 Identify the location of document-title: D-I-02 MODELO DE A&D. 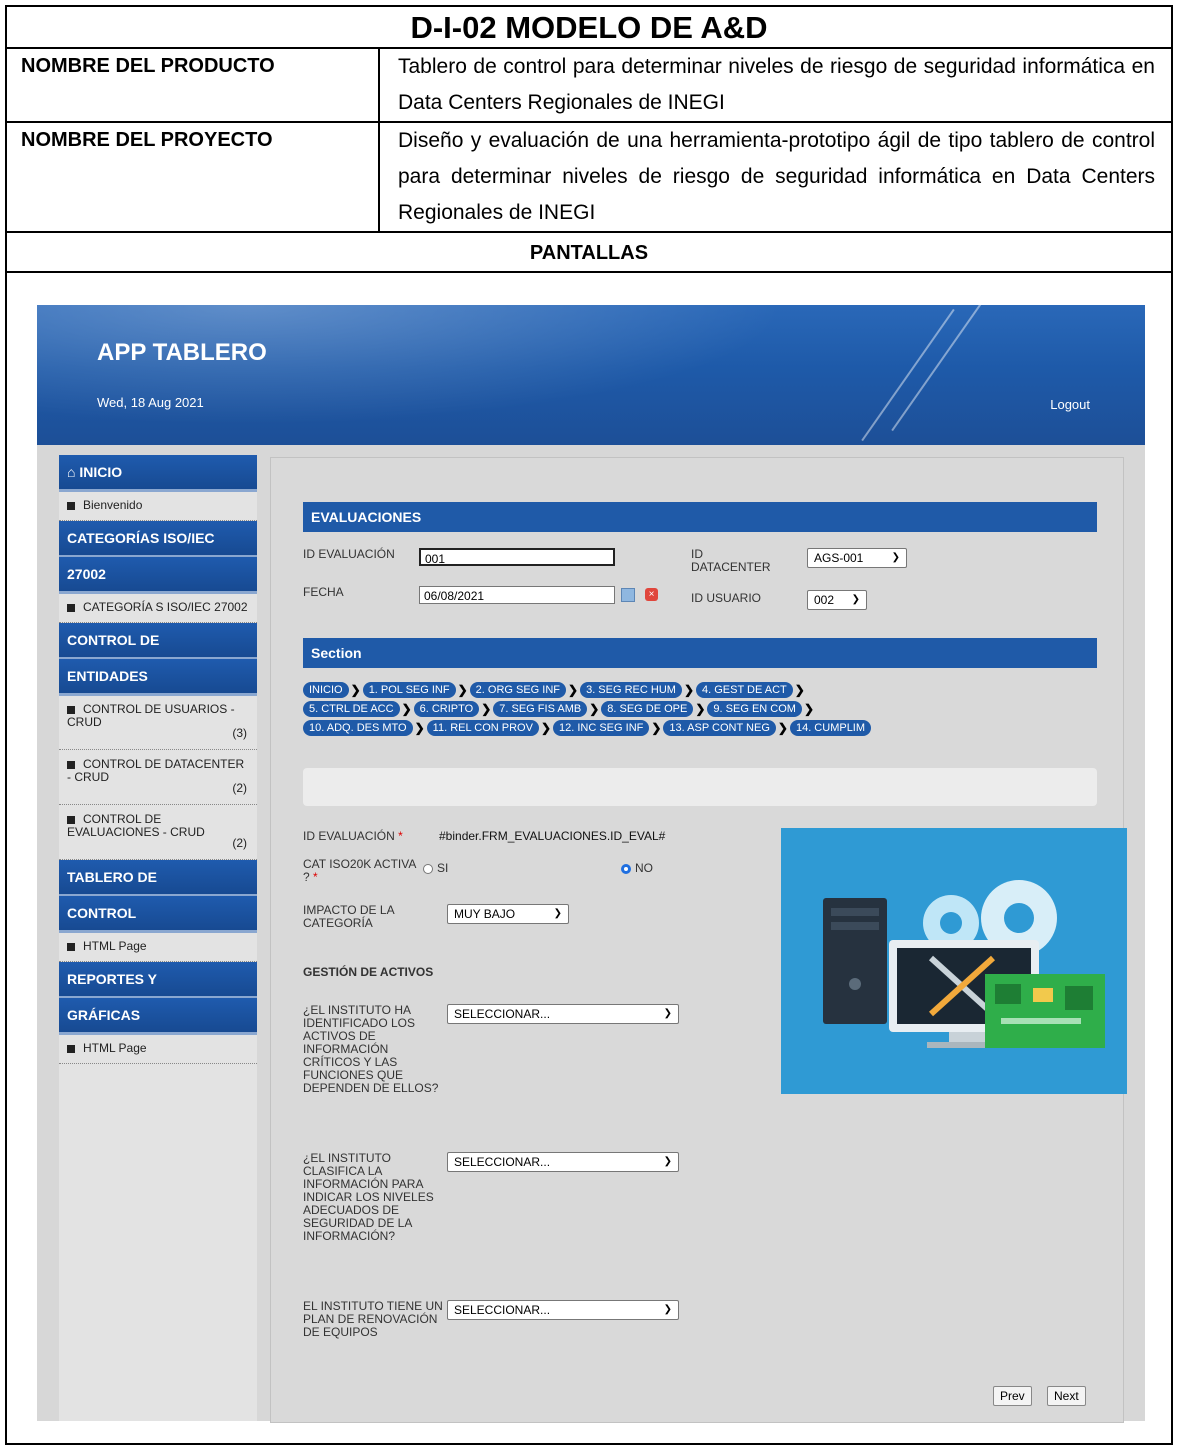
(589, 28).